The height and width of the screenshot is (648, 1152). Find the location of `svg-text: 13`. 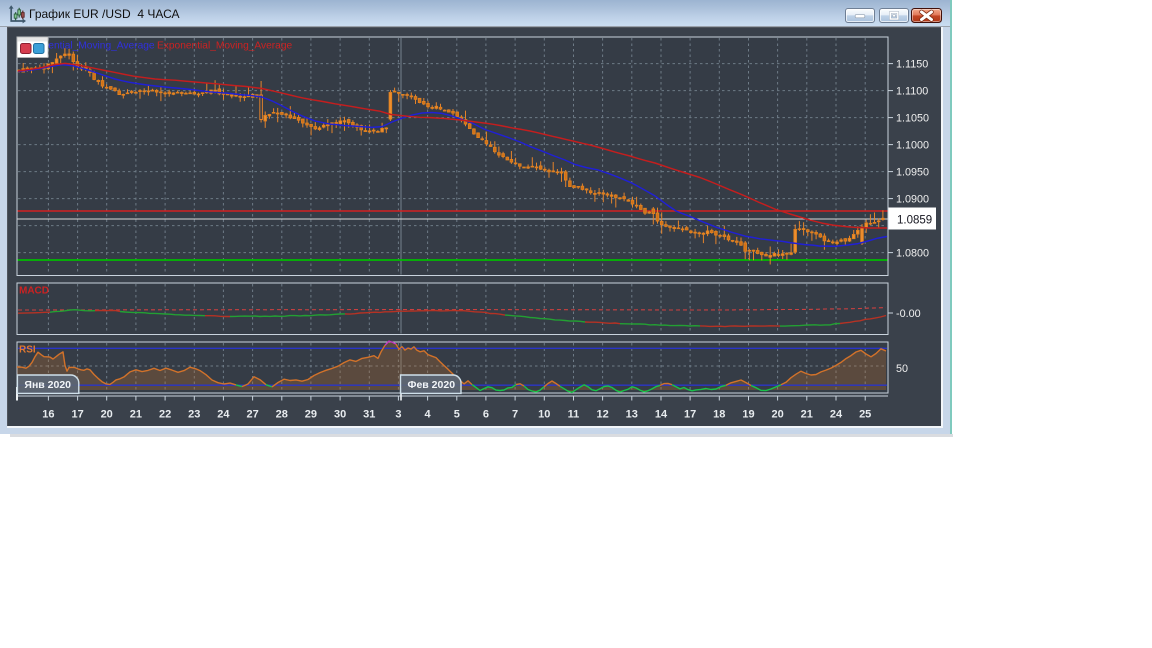

svg-text: 13 is located at coordinates (632, 415).